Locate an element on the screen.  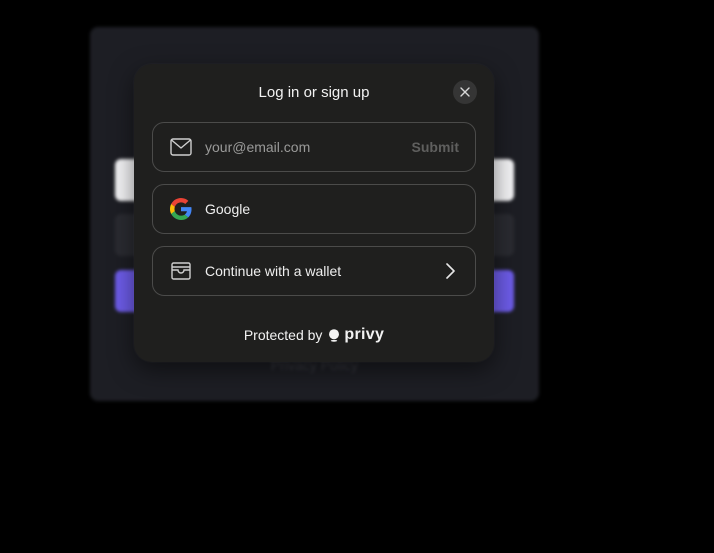
privy-brand: privy is located at coordinates (356, 335).